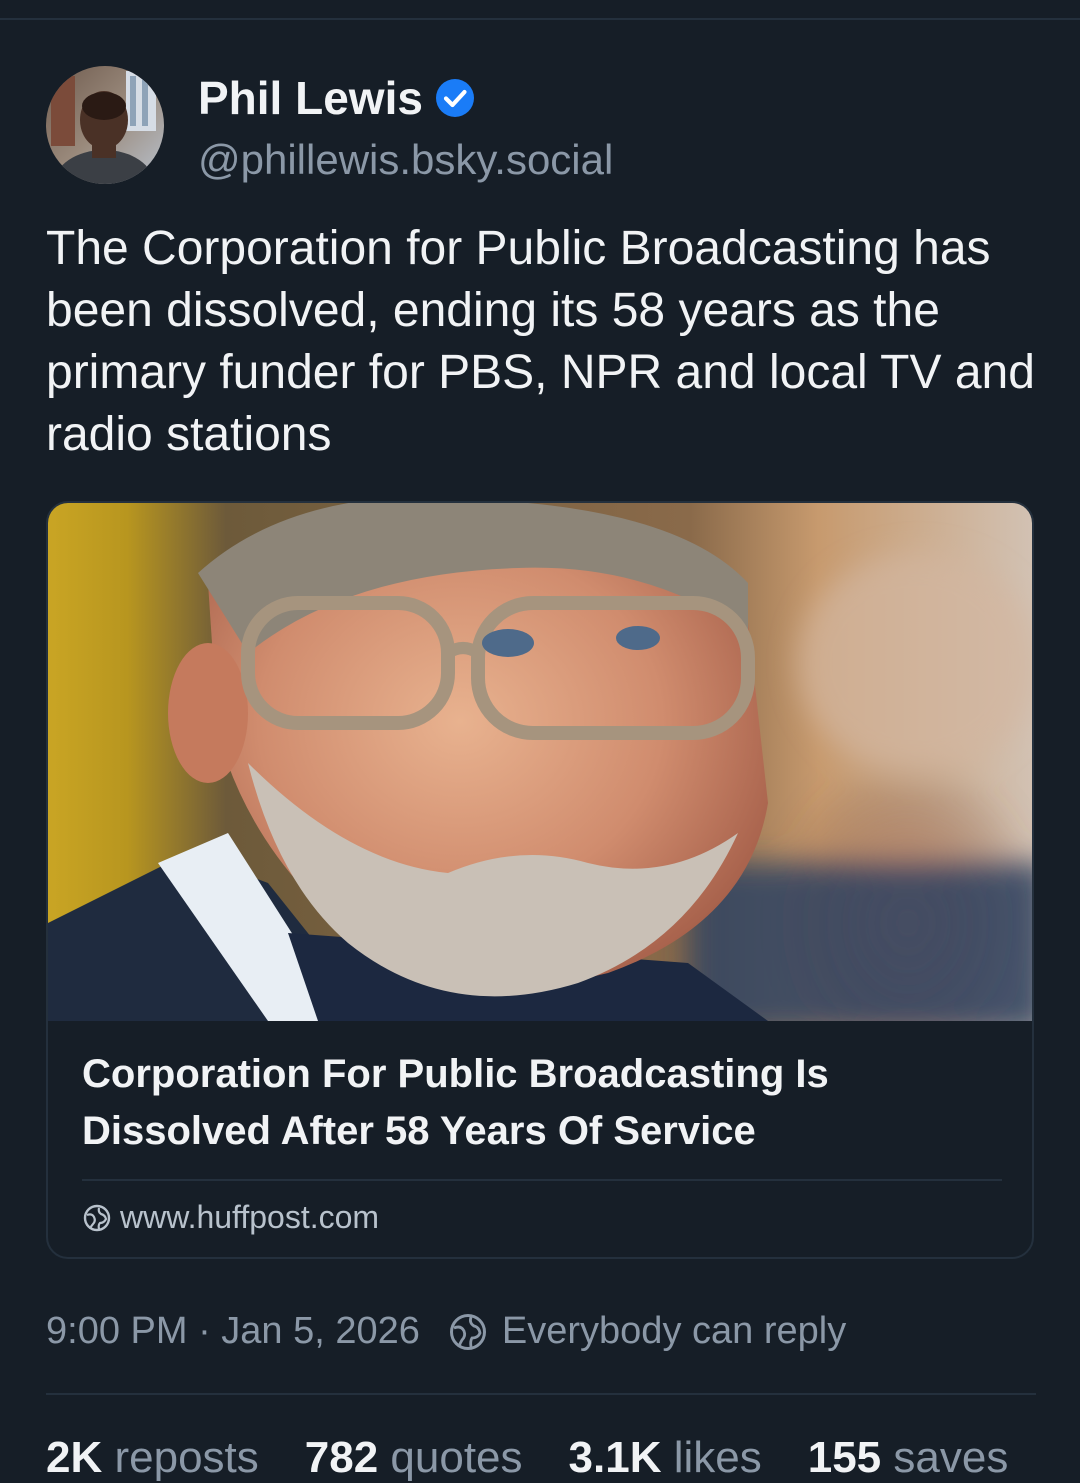 This screenshot has height=1483, width=1080. Describe the element at coordinates (80, 1457) in the screenshot. I see `reposts-count: 2K` at that location.